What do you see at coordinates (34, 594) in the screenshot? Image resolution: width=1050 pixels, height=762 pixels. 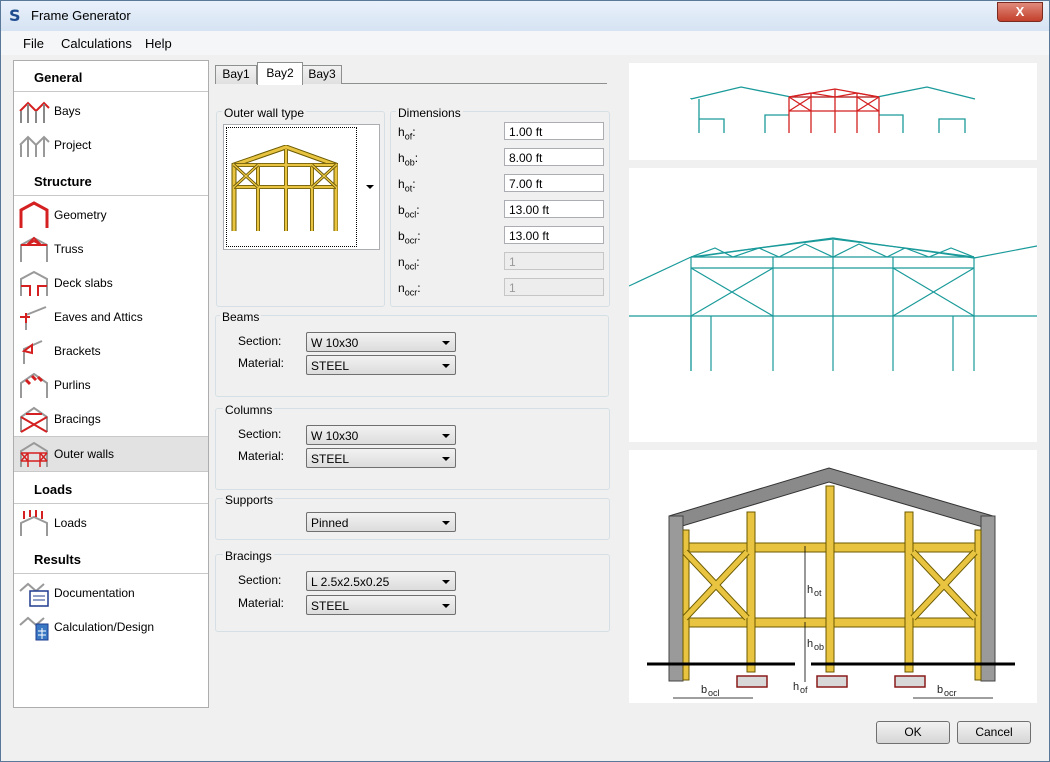 I see `documentation-icon` at bounding box center [34, 594].